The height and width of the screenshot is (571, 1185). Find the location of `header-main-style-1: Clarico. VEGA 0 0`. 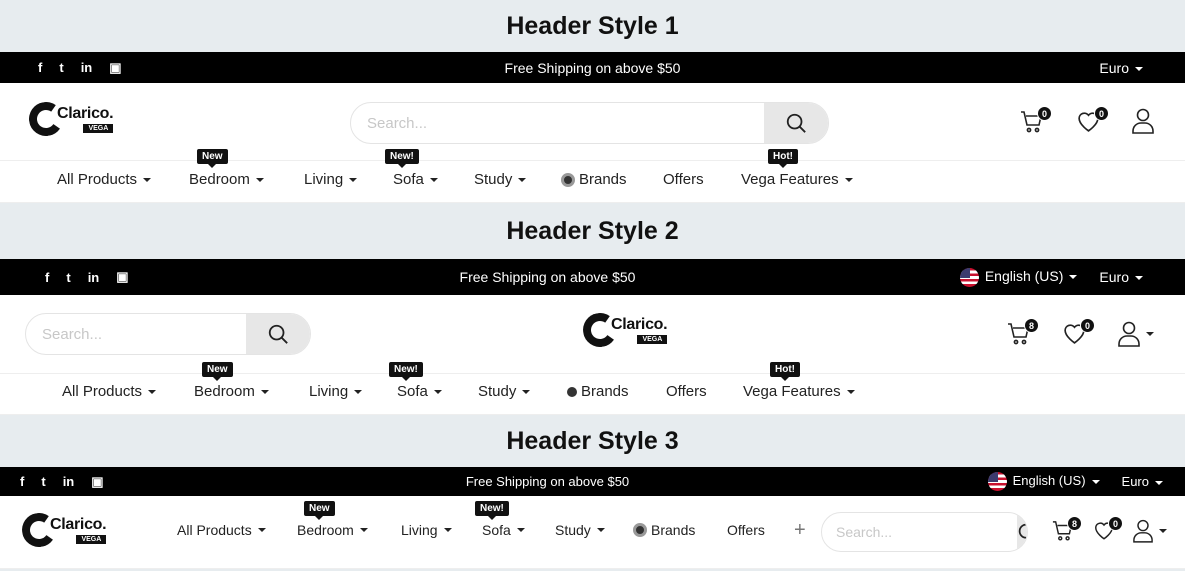

header-main-style-1: Clarico. VEGA 0 0 is located at coordinates (592, 122).